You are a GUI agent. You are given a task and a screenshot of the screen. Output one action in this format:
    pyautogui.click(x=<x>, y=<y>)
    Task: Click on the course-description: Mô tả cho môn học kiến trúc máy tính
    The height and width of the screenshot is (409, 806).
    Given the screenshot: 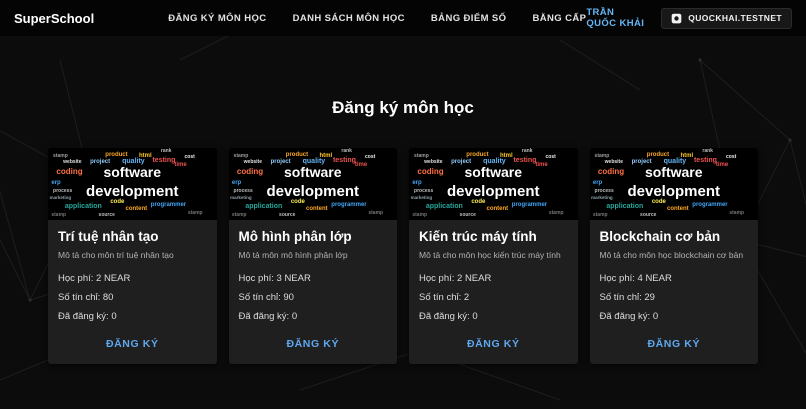 What is the action you would take?
    pyautogui.click(x=490, y=255)
    